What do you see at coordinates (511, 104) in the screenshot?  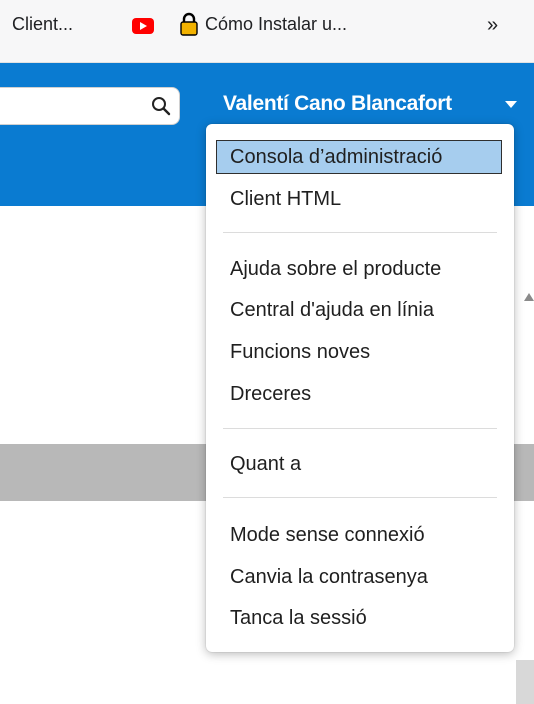 I see `chevron-down-icon` at bounding box center [511, 104].